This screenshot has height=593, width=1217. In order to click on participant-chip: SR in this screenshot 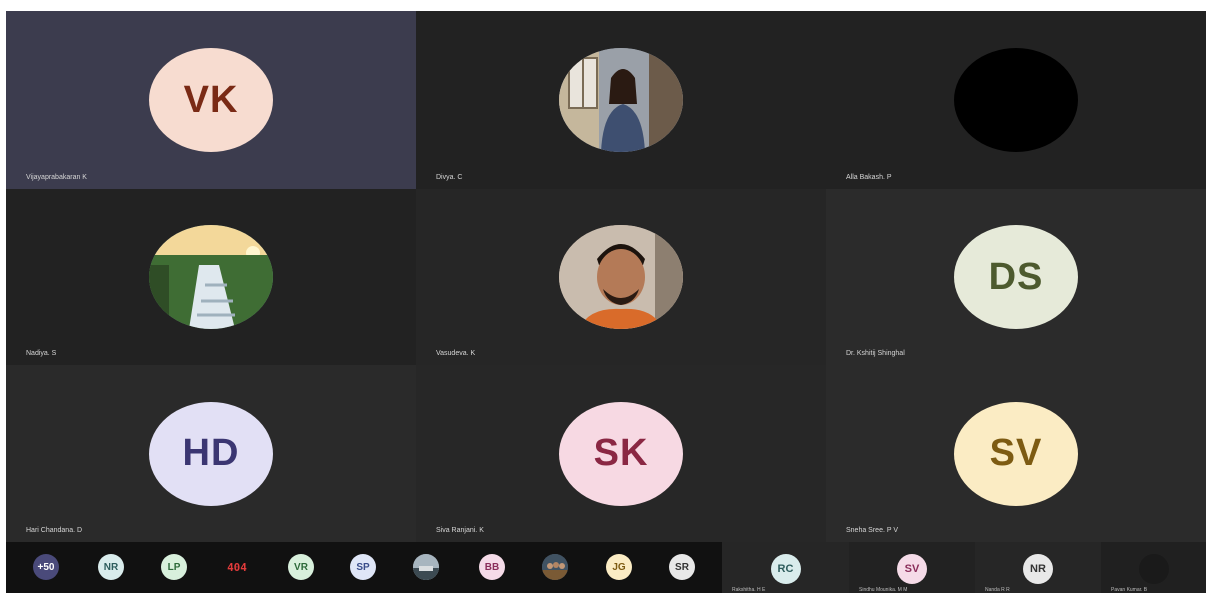, I will do `click(682, 567)`.